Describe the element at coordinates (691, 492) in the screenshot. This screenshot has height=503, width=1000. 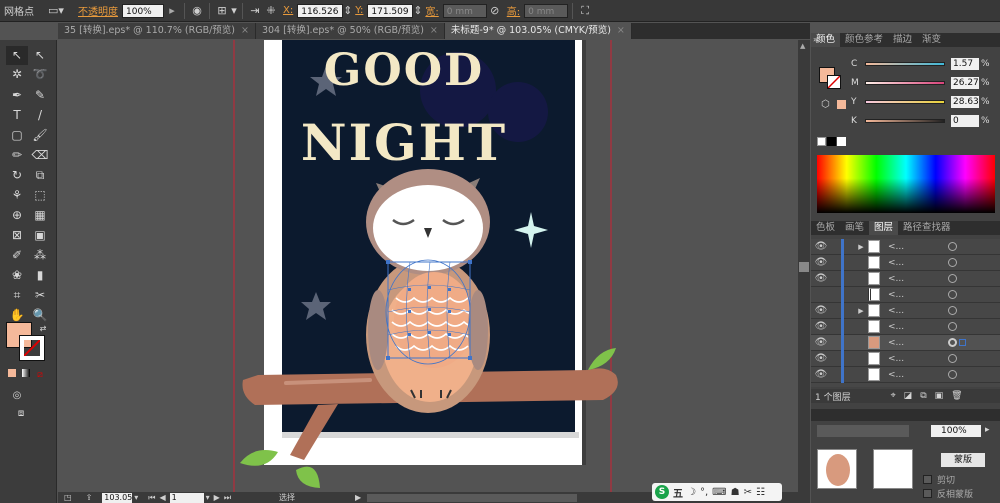
I see `moon-icon: ☽` at that location.